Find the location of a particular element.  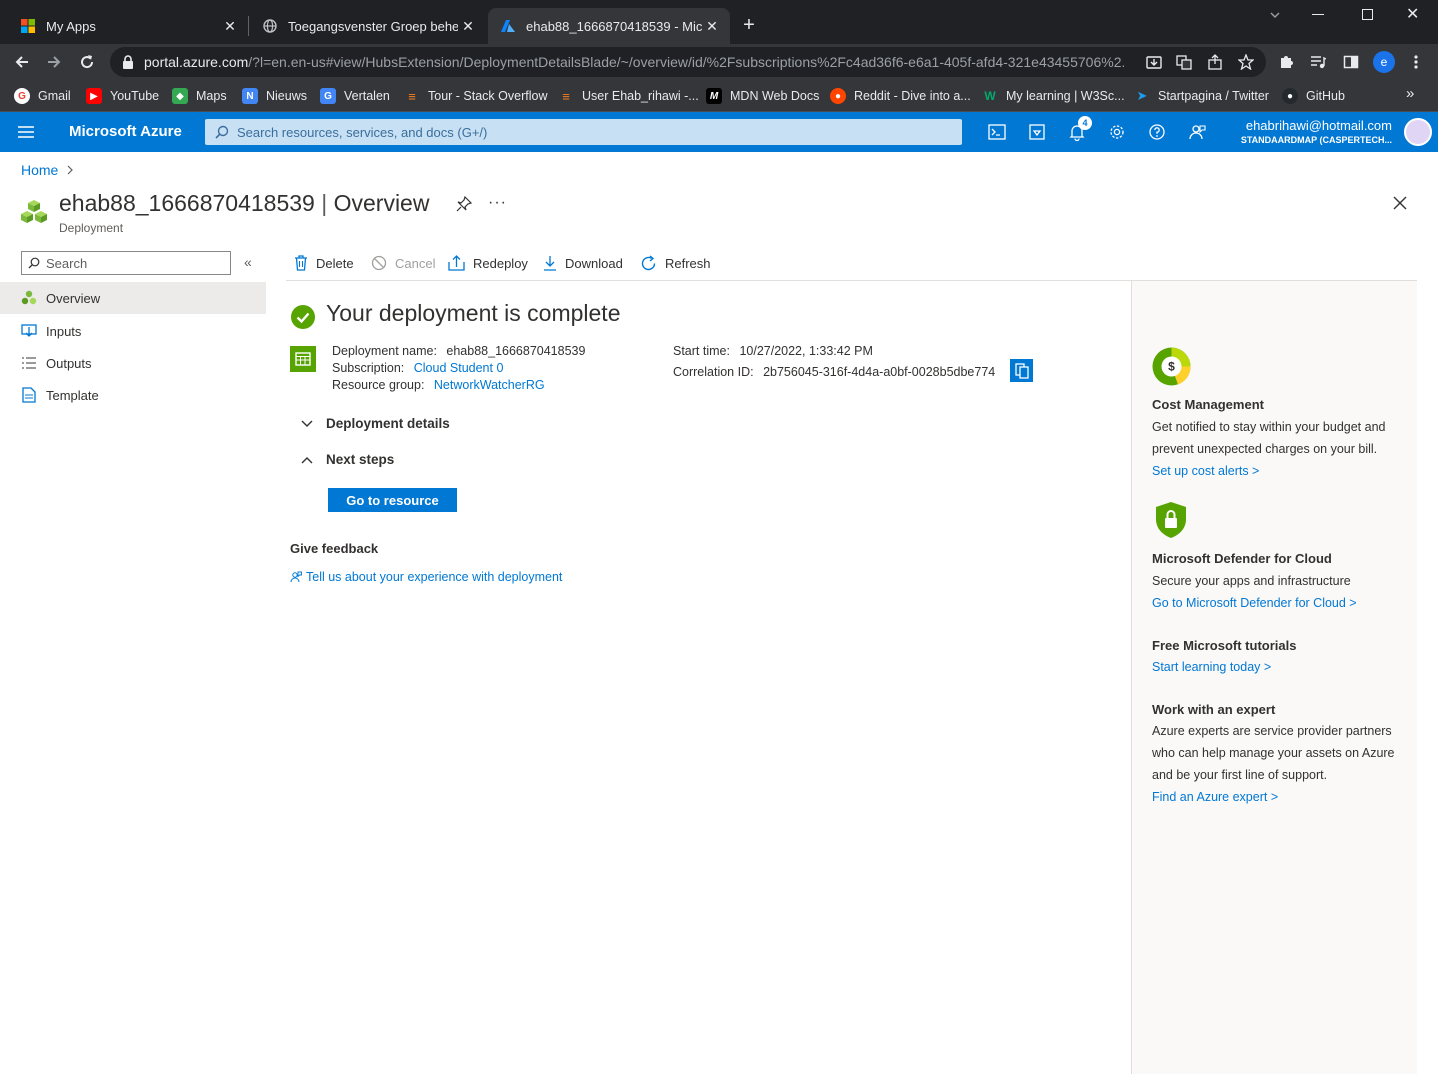

copy-correlation-id-button is located at coordinates (1021, 370).